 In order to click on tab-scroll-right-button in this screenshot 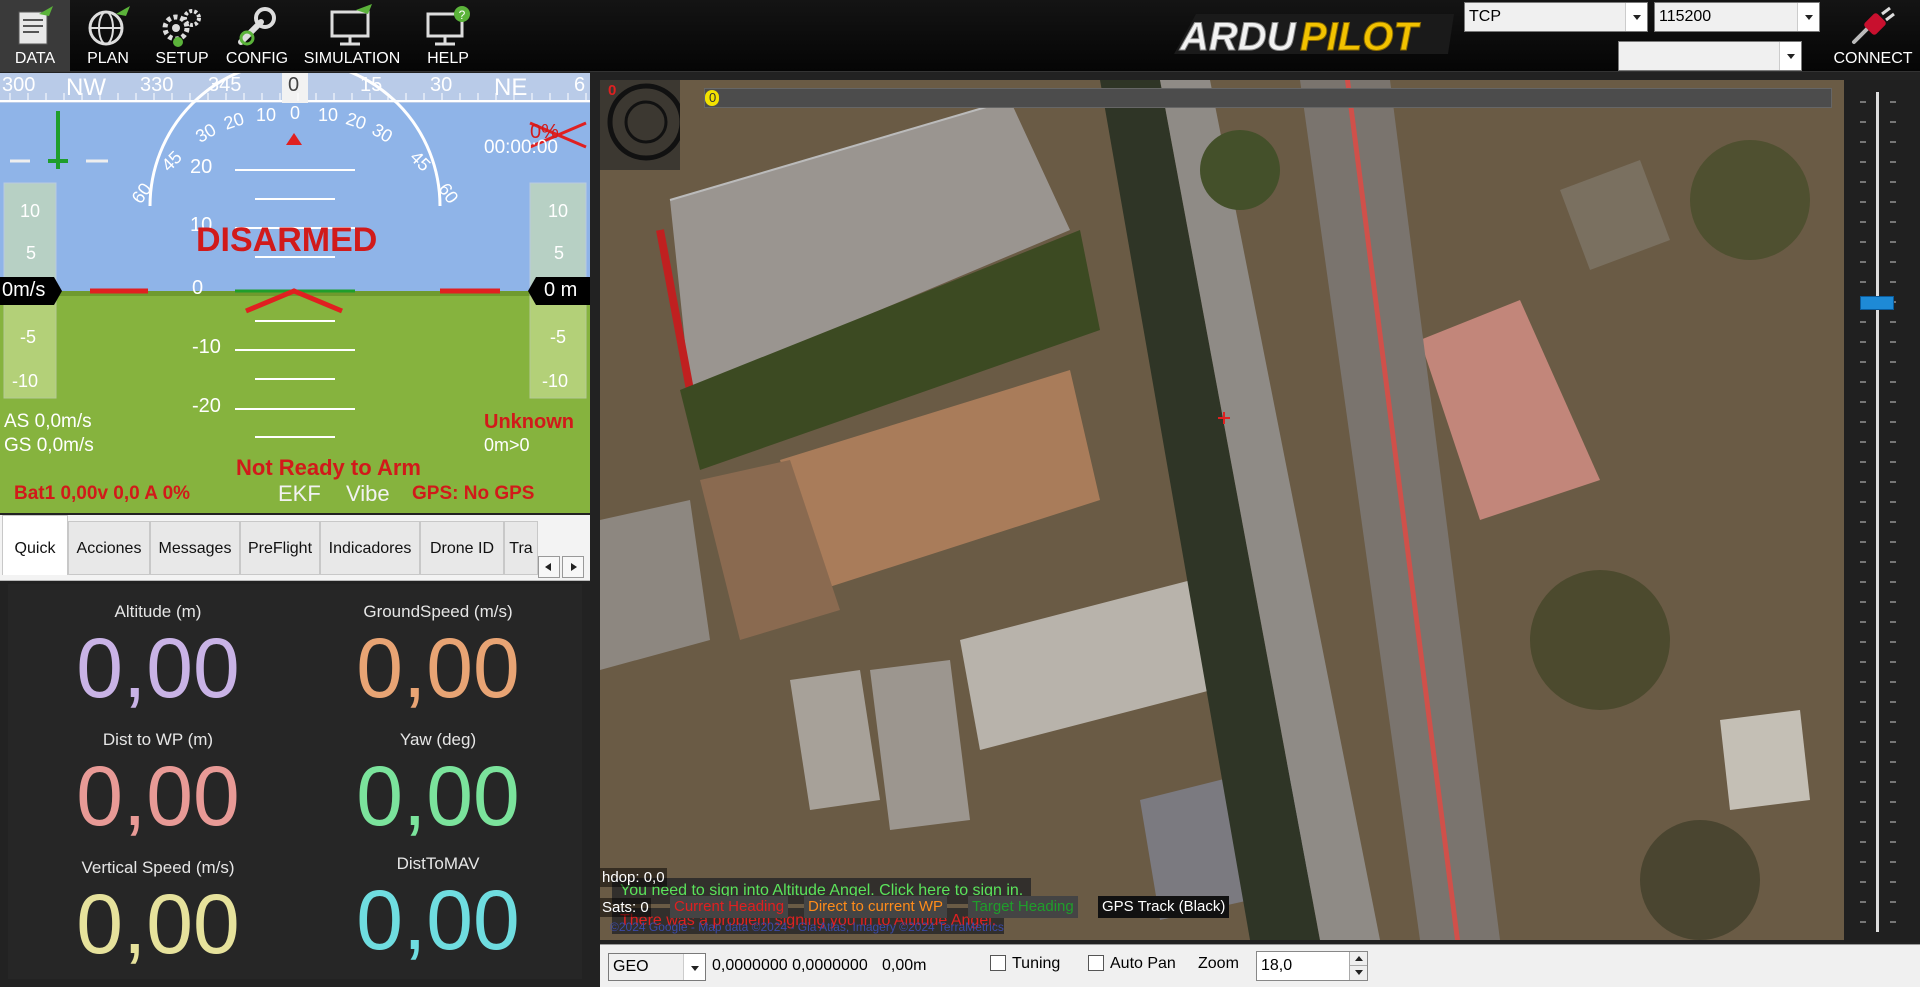, I will do `click(573, 567)`.